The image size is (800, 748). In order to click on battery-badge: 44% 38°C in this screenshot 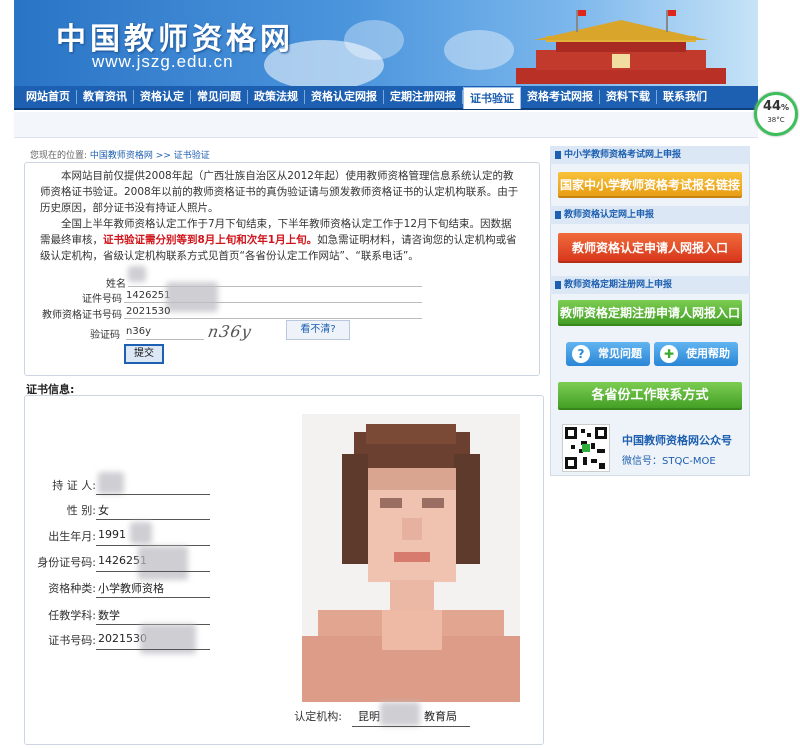, I will do `click(776, 114)`.